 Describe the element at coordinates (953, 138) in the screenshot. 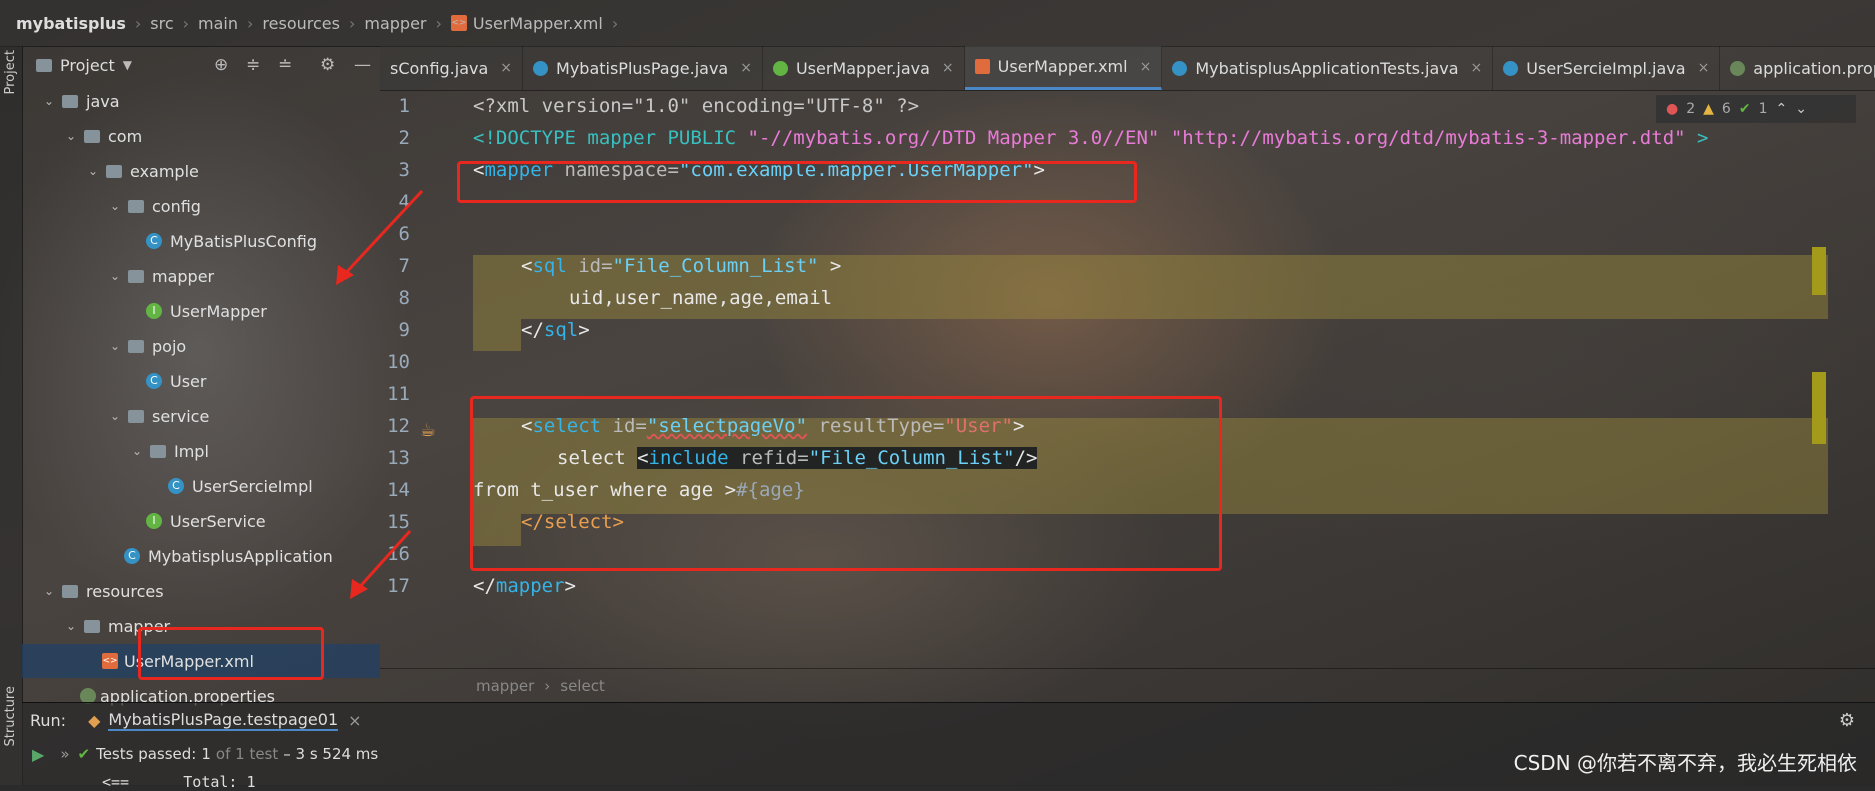

I see `doctype-public-id: "-//mybatis.org//DTD Mapper 3.0//EN"` at that location.